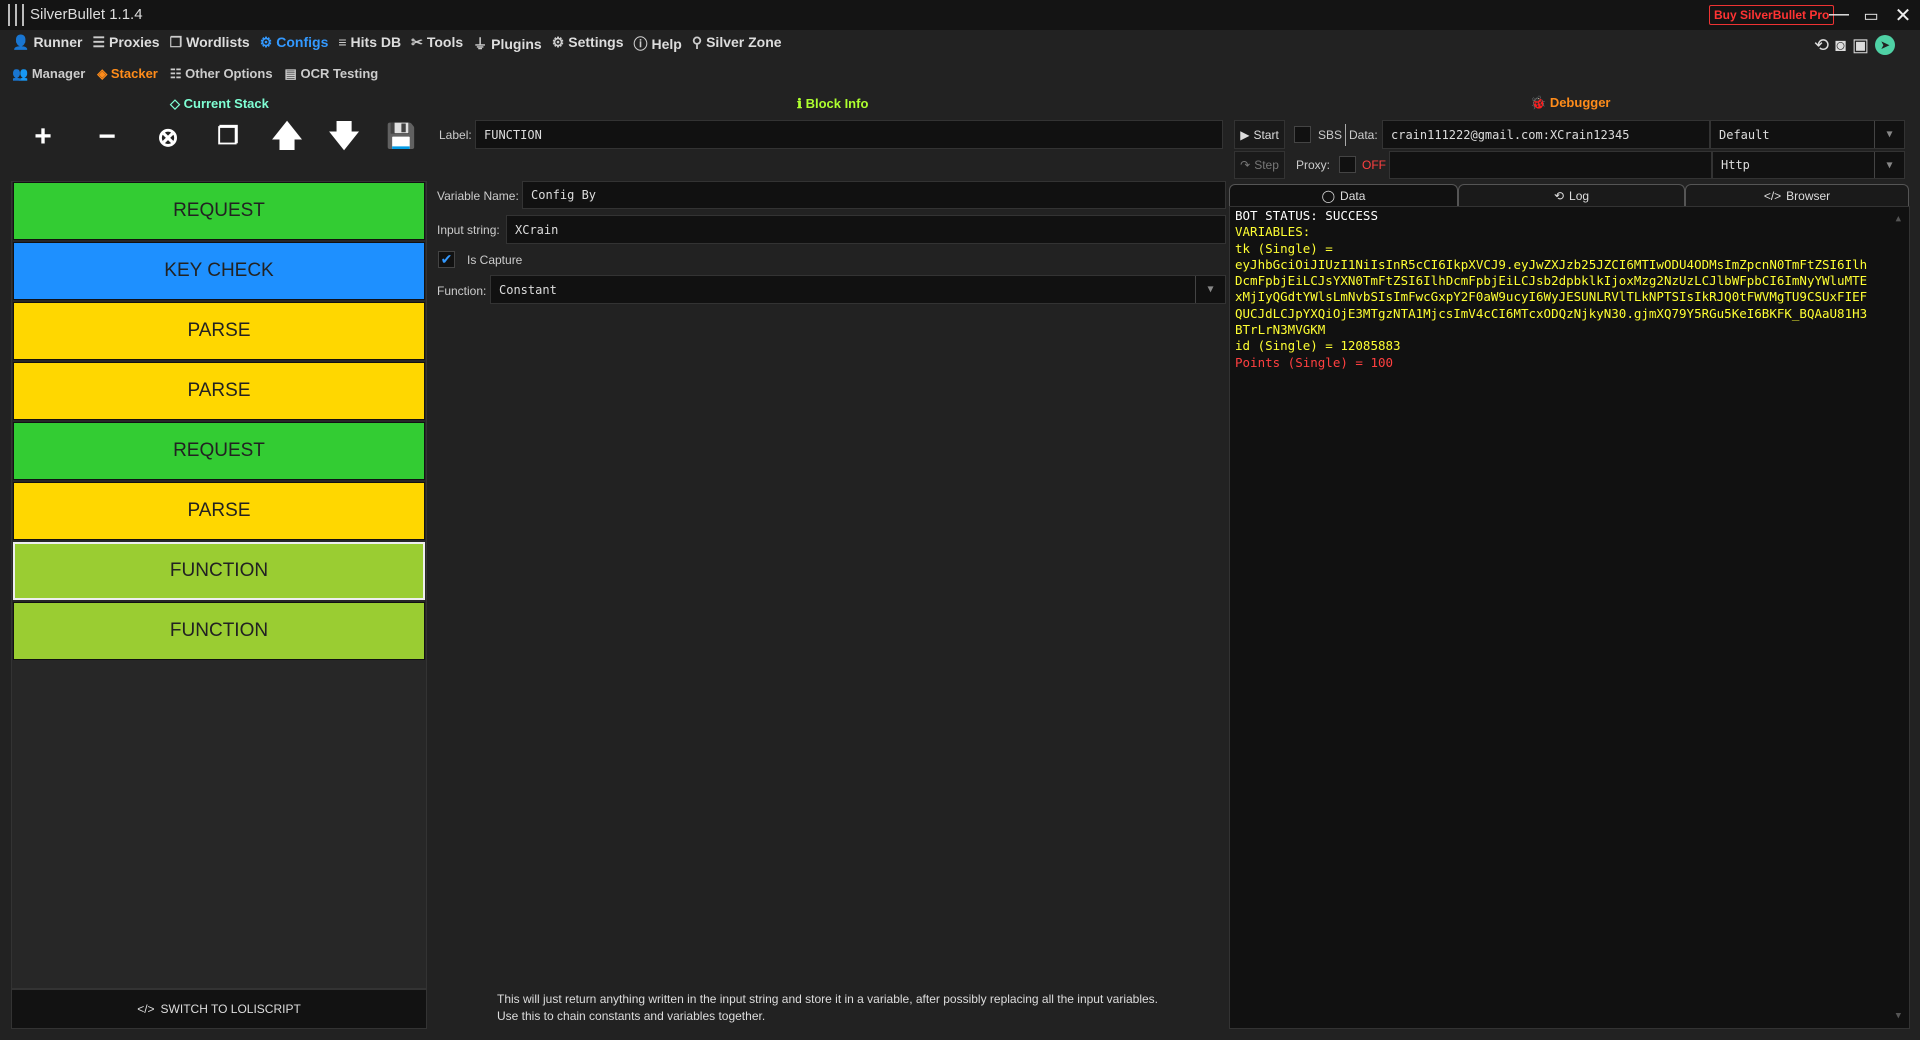 This screenshot has width=1920, height=1040. Describe the element at coordinates (1328, 196) in the screenshot. I see `refresh-icon: ◯` at that location.